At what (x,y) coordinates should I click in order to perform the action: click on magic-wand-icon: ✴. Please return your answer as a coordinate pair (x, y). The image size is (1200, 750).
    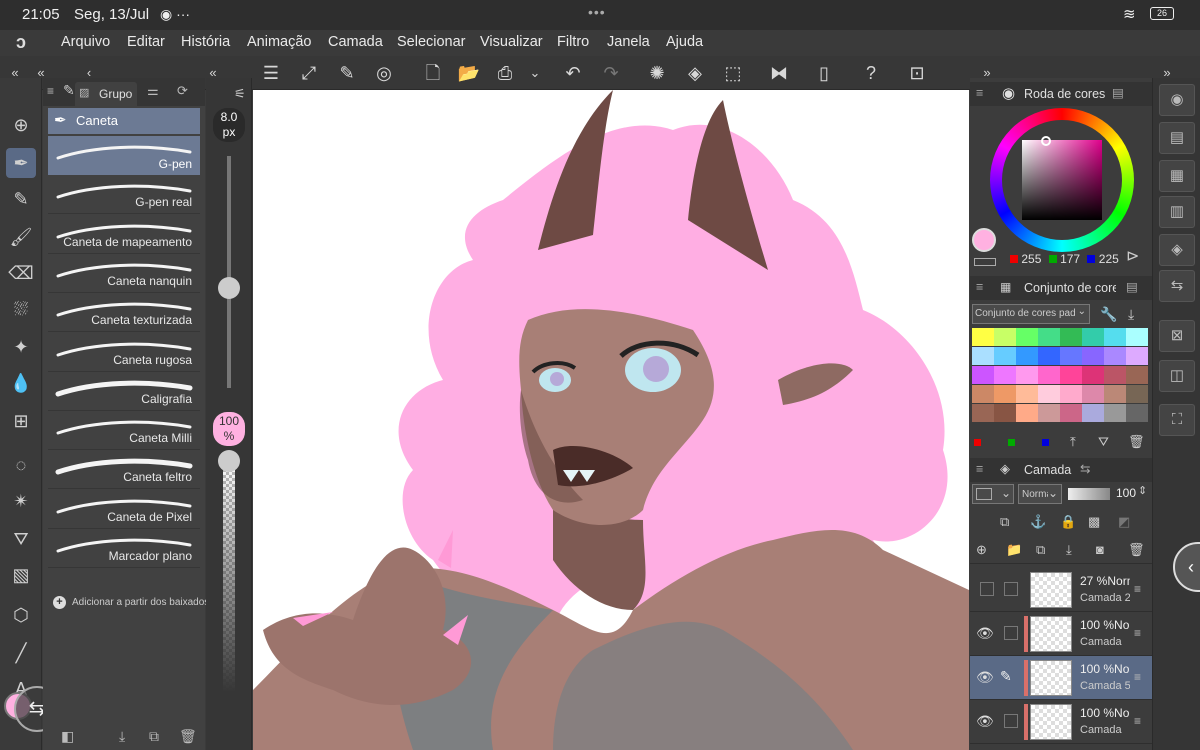
    Looking at the image, I should click on (21, 501).